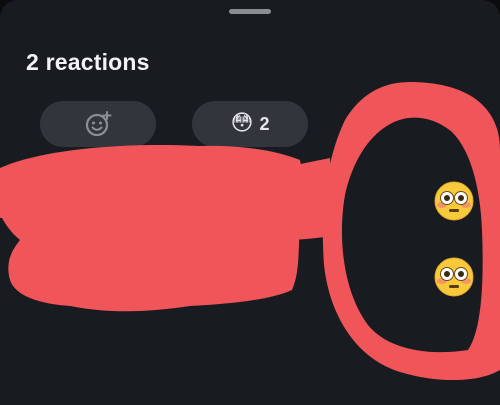 The image size is (500, 405). What do you see at coordinates (42, 264) in the screenshot?
I see `avatar` at bounding box center [42, 264].